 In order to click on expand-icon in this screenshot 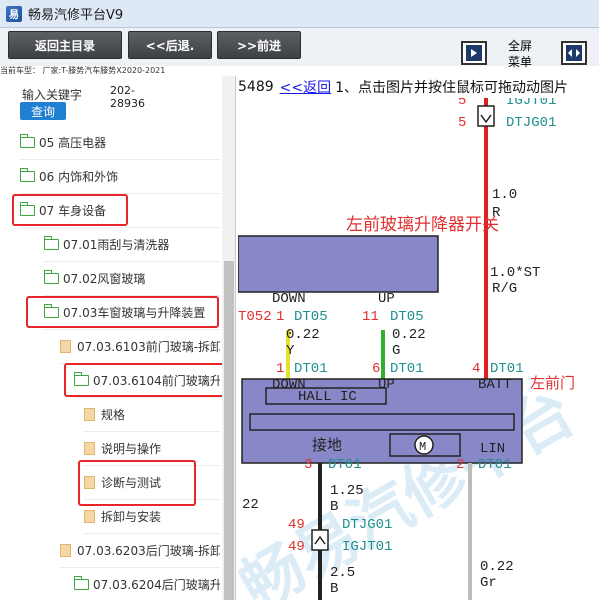, I will do `click(574, 53)`.